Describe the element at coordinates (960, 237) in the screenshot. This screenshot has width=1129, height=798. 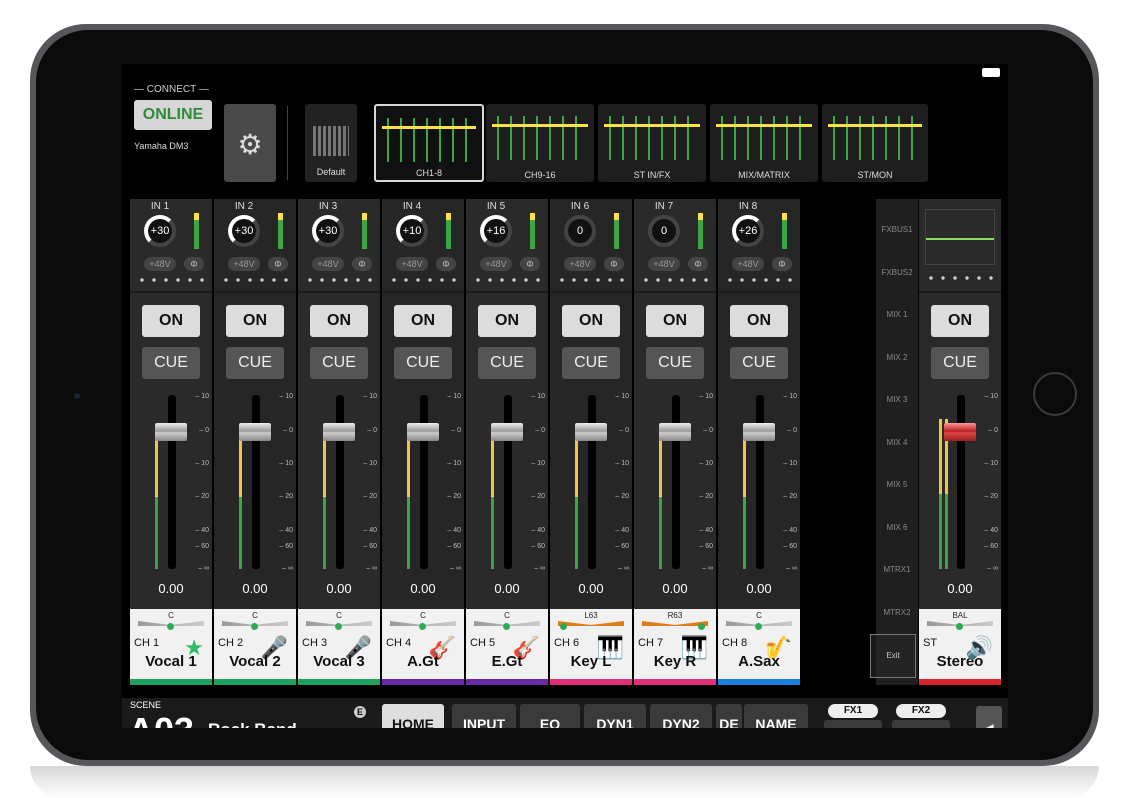
I see `eq-graph` at that location.